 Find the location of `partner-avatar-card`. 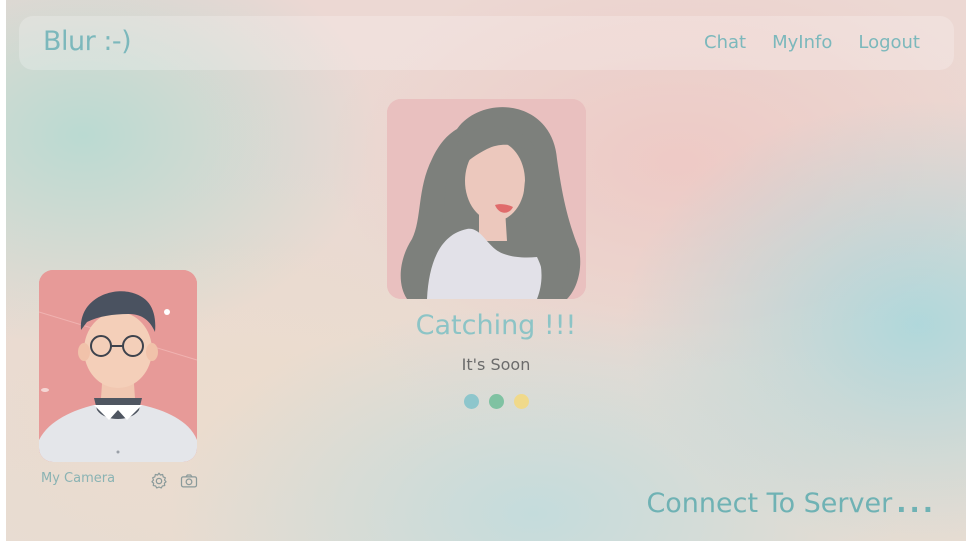

partner-avatar-card is located at coordinates (486, 199).